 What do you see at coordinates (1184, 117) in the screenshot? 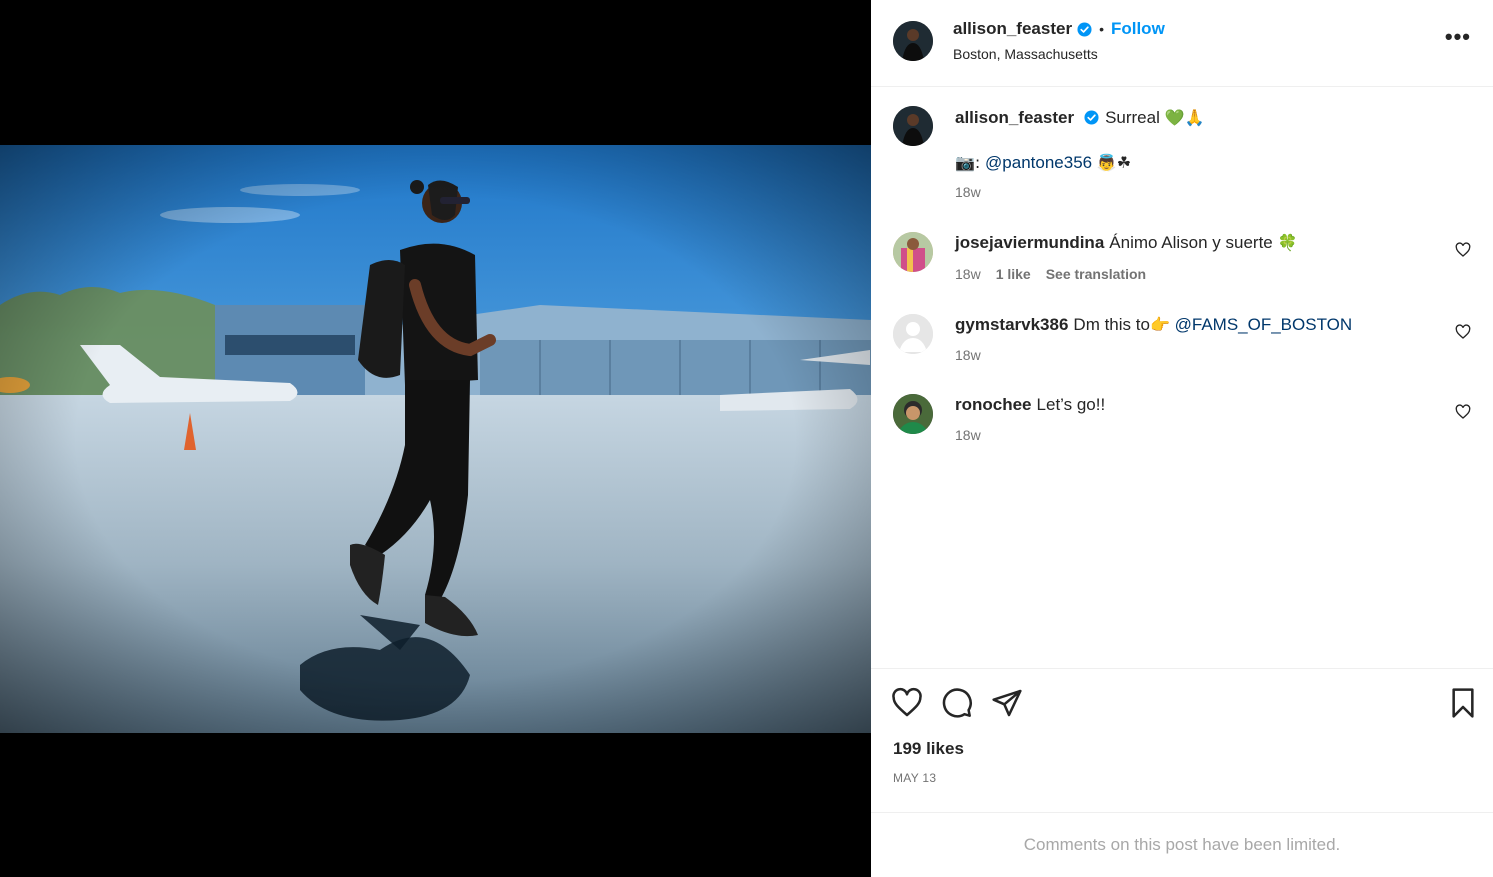
I see `caption-emoji: 💚🙏` at bounding box center [1184, 117].